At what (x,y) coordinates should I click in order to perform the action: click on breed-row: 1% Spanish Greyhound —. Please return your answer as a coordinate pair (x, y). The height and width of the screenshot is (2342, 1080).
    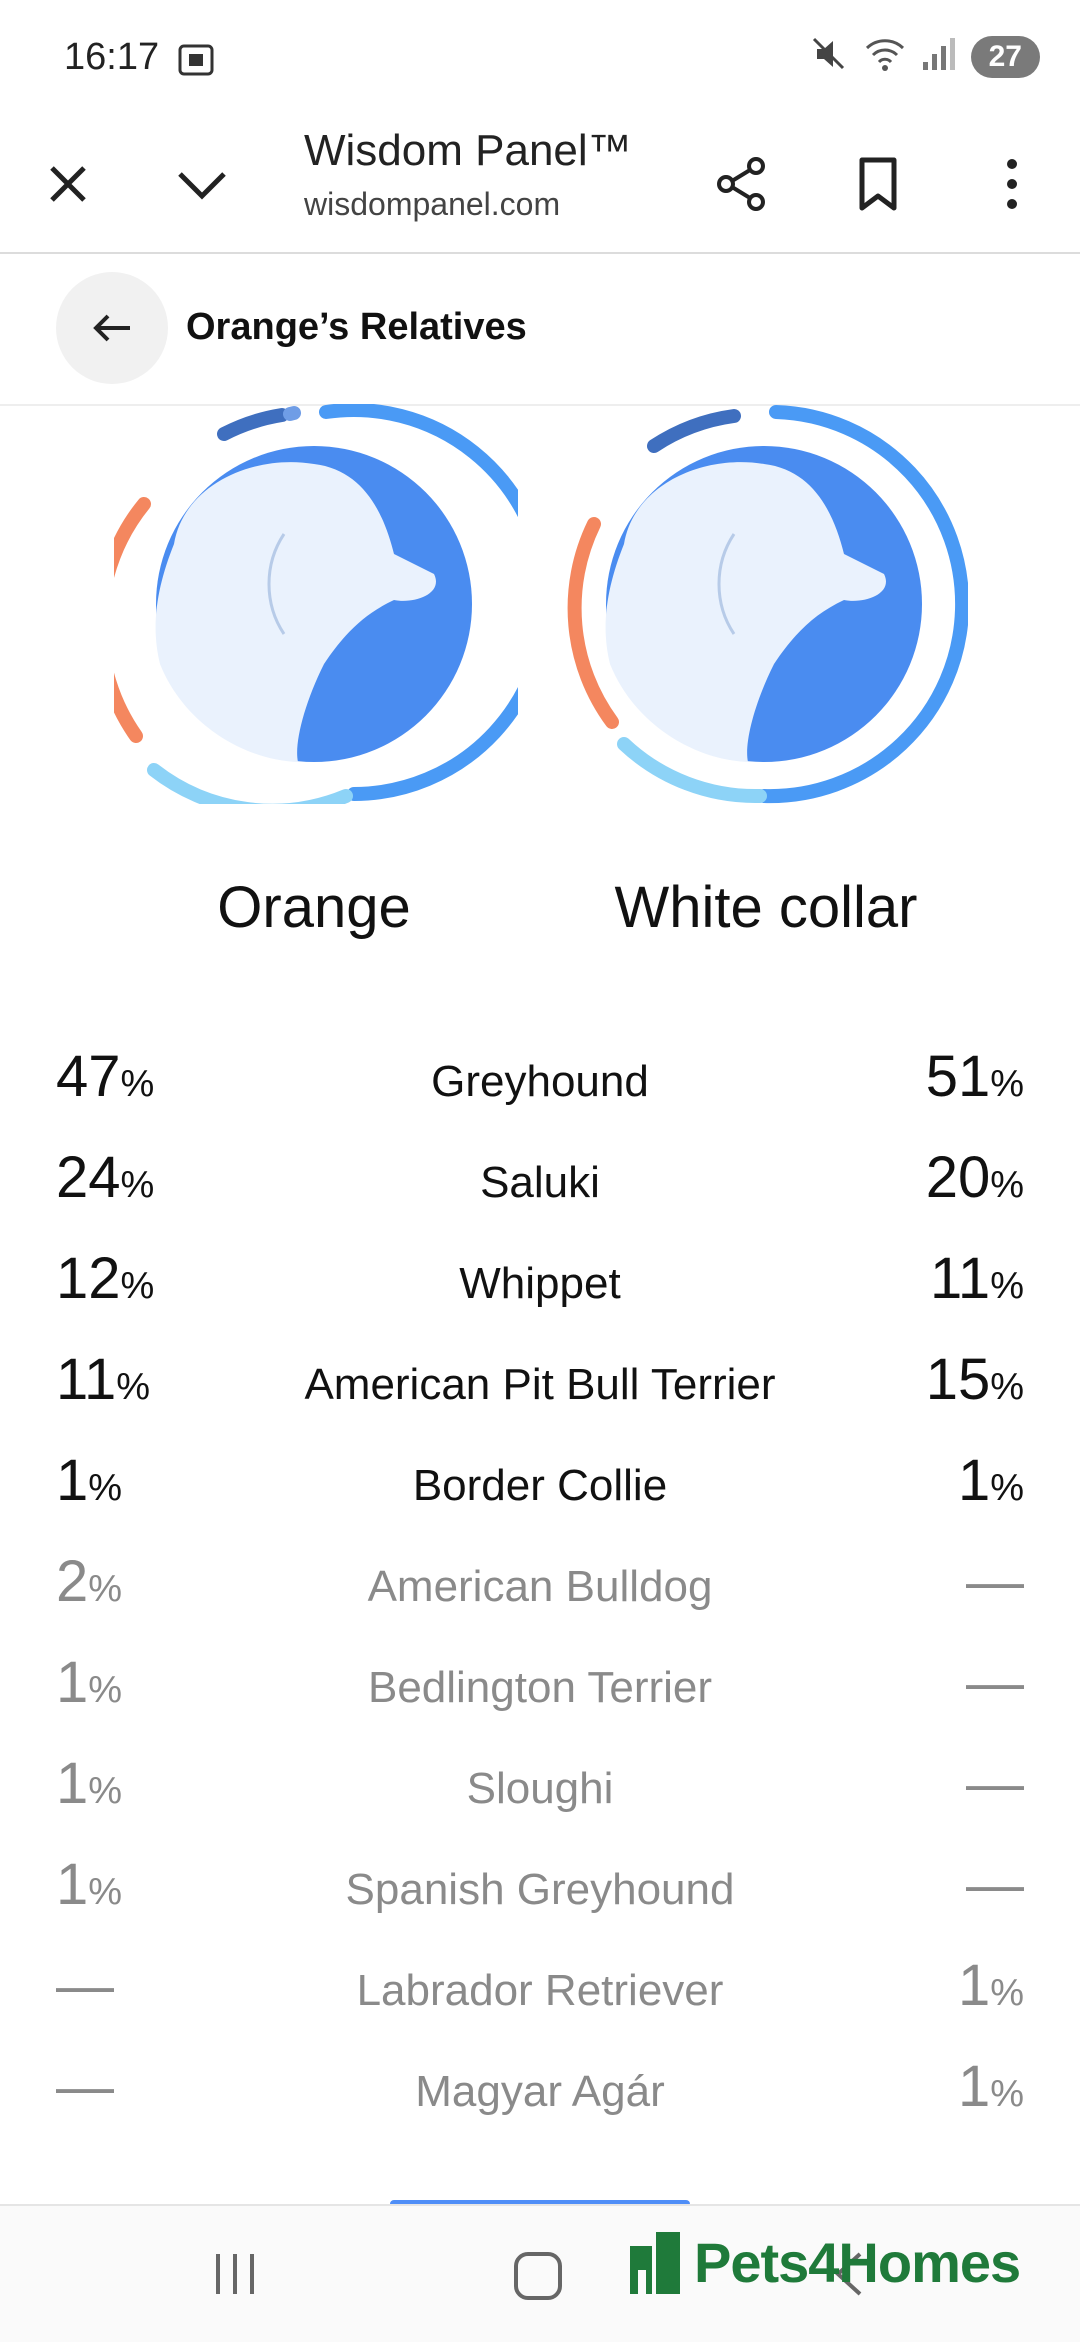
    Looking at the image, I should click on (540, 1890).